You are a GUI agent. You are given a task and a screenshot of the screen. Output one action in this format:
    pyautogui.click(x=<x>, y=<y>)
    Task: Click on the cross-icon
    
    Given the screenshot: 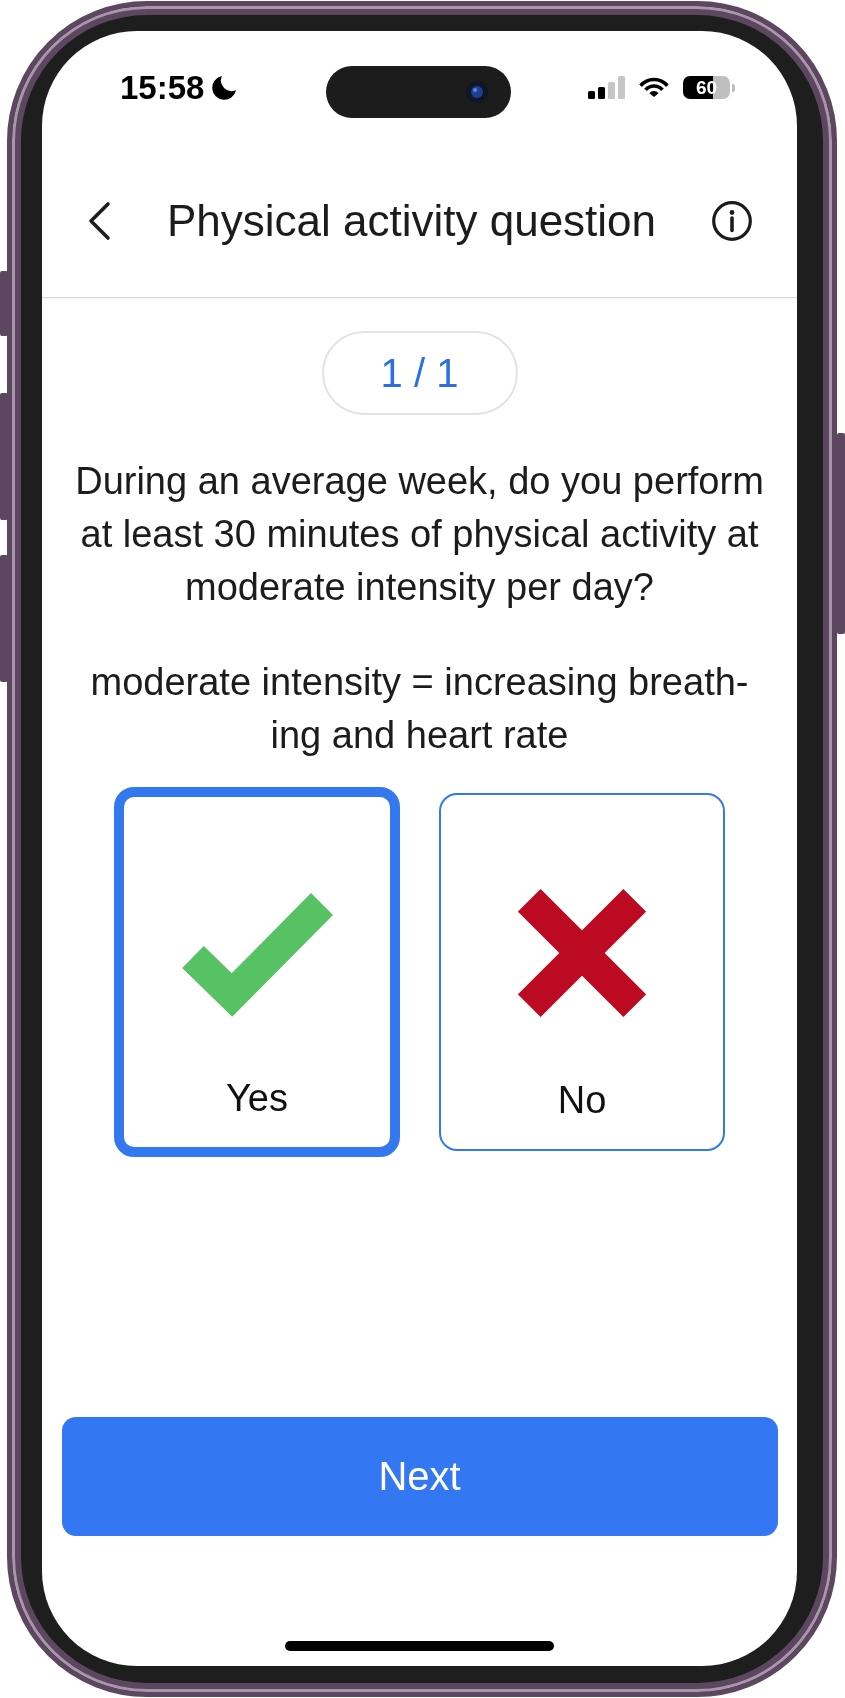 What is the action you would take?
    pyautogui.click(x=582, y=953)
    